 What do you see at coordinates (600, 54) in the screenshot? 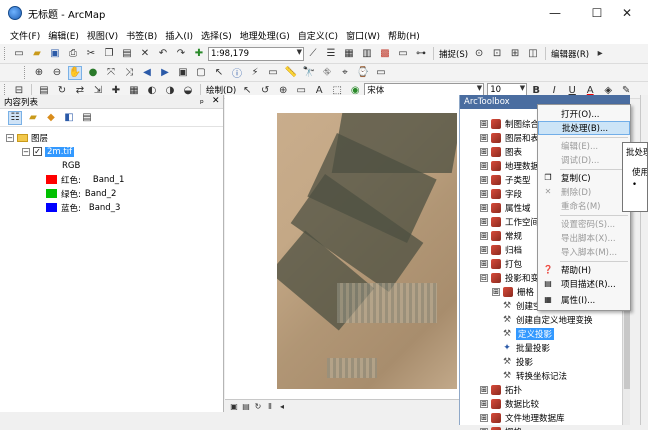
I see `edit-tool-icon: ▸` at bounding box center [600, 54].